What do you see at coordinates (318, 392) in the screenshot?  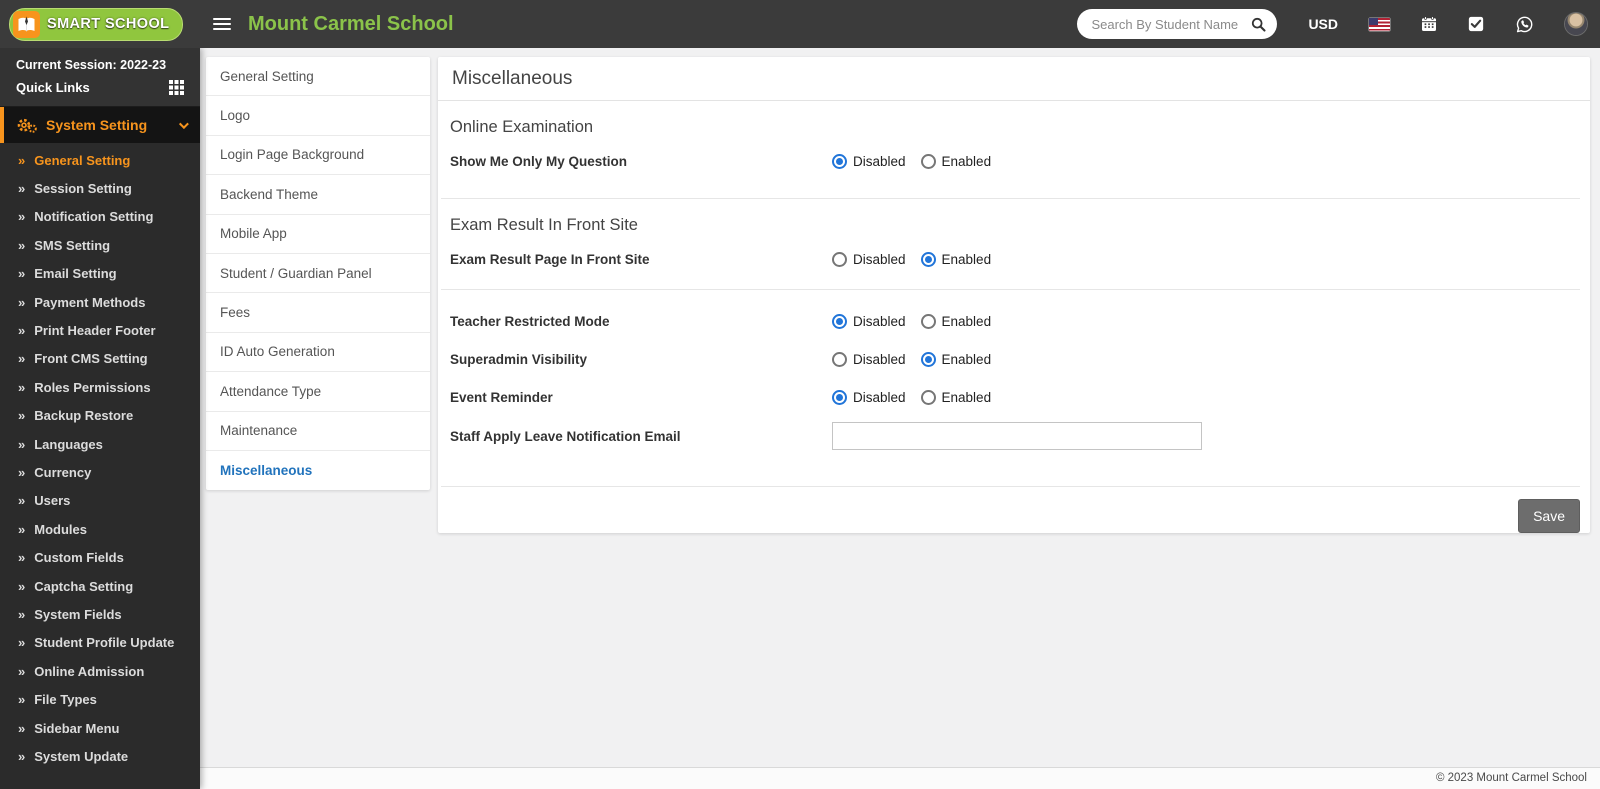 I see `settings-menu-item: Attendance Type` at bounding box center [318, 392].